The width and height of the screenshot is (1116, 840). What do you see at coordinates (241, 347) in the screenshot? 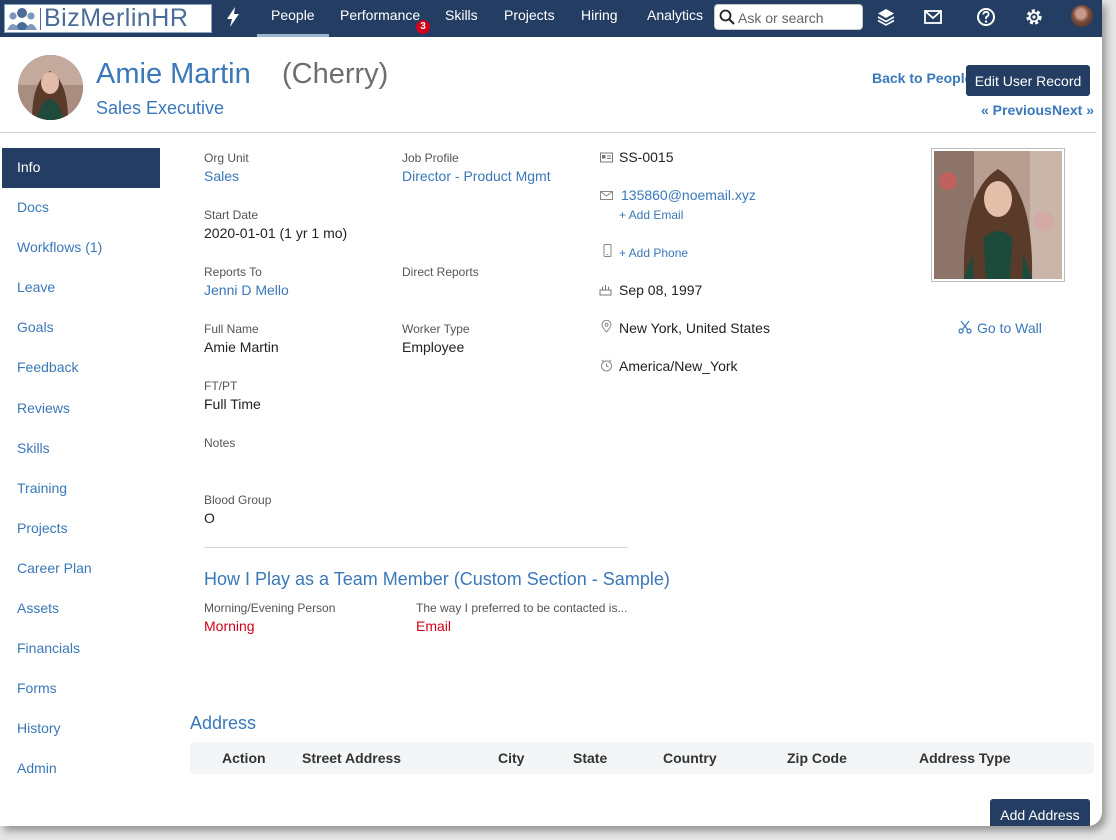
I see `full-name-value: Amie Martin` at bounding box center [241, 347].